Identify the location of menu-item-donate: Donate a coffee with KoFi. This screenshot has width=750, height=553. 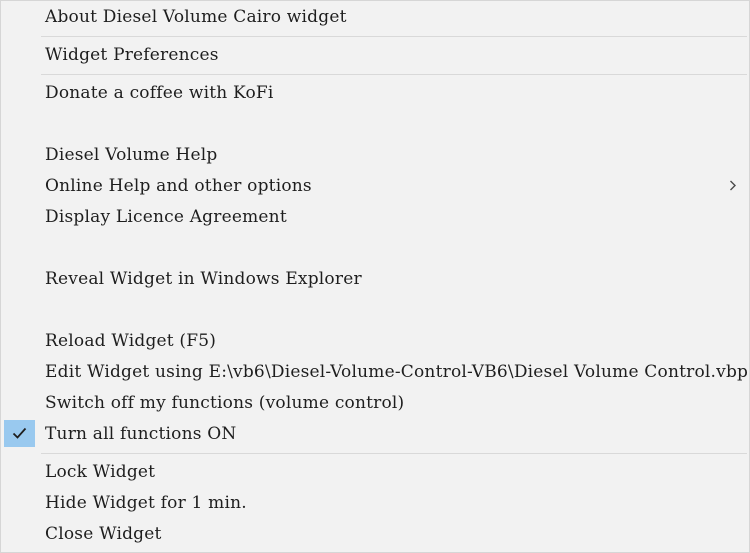
(375, 92).